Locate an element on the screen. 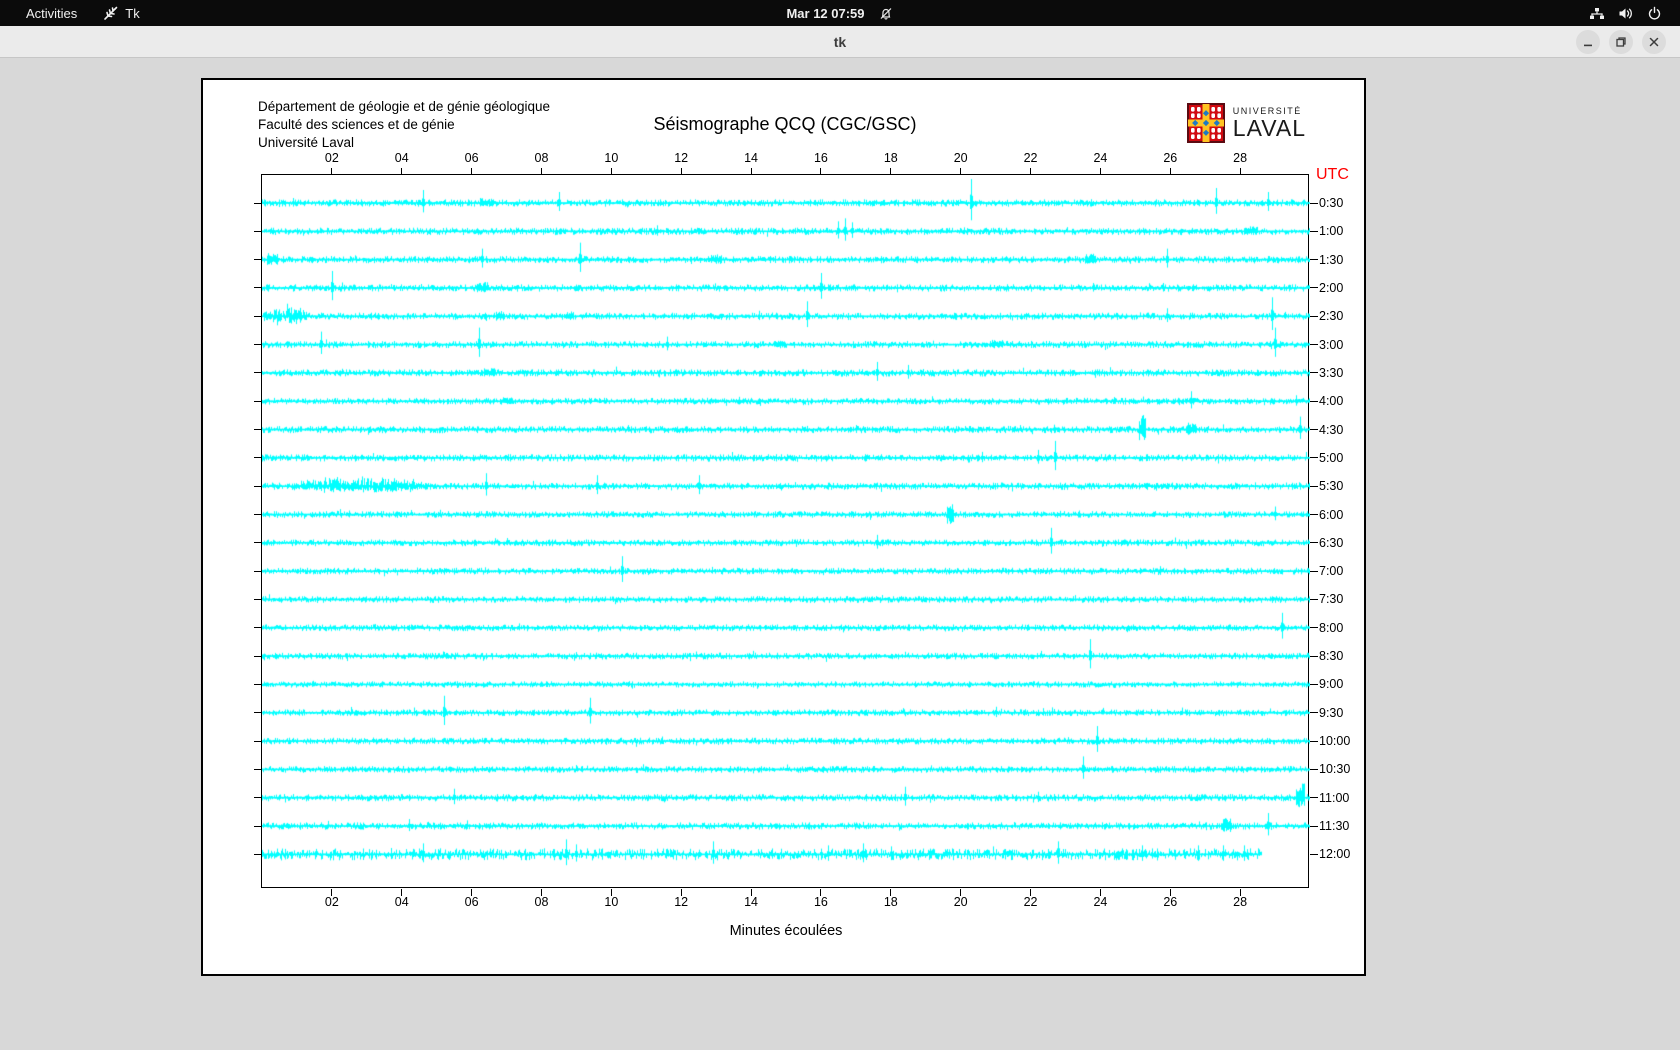  x-tick-label-top: 20 is located at coordinates (960, 158).